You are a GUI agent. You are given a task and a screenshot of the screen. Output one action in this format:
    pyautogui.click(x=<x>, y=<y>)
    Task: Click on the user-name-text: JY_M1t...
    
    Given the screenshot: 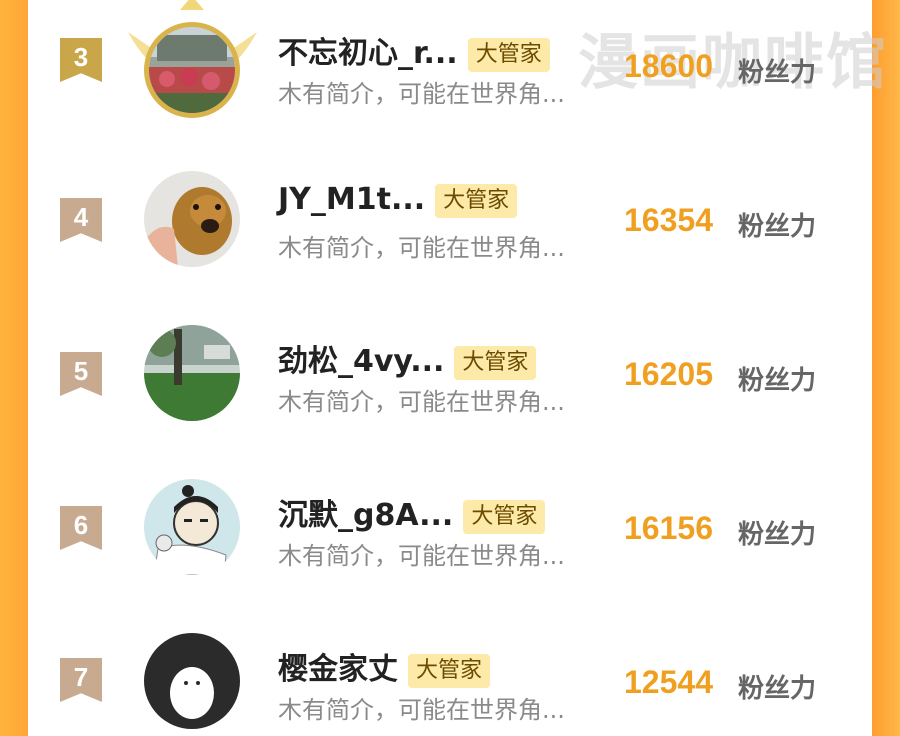 What is the action you would take?
    pyautogui.click(x=352, y=199)
    